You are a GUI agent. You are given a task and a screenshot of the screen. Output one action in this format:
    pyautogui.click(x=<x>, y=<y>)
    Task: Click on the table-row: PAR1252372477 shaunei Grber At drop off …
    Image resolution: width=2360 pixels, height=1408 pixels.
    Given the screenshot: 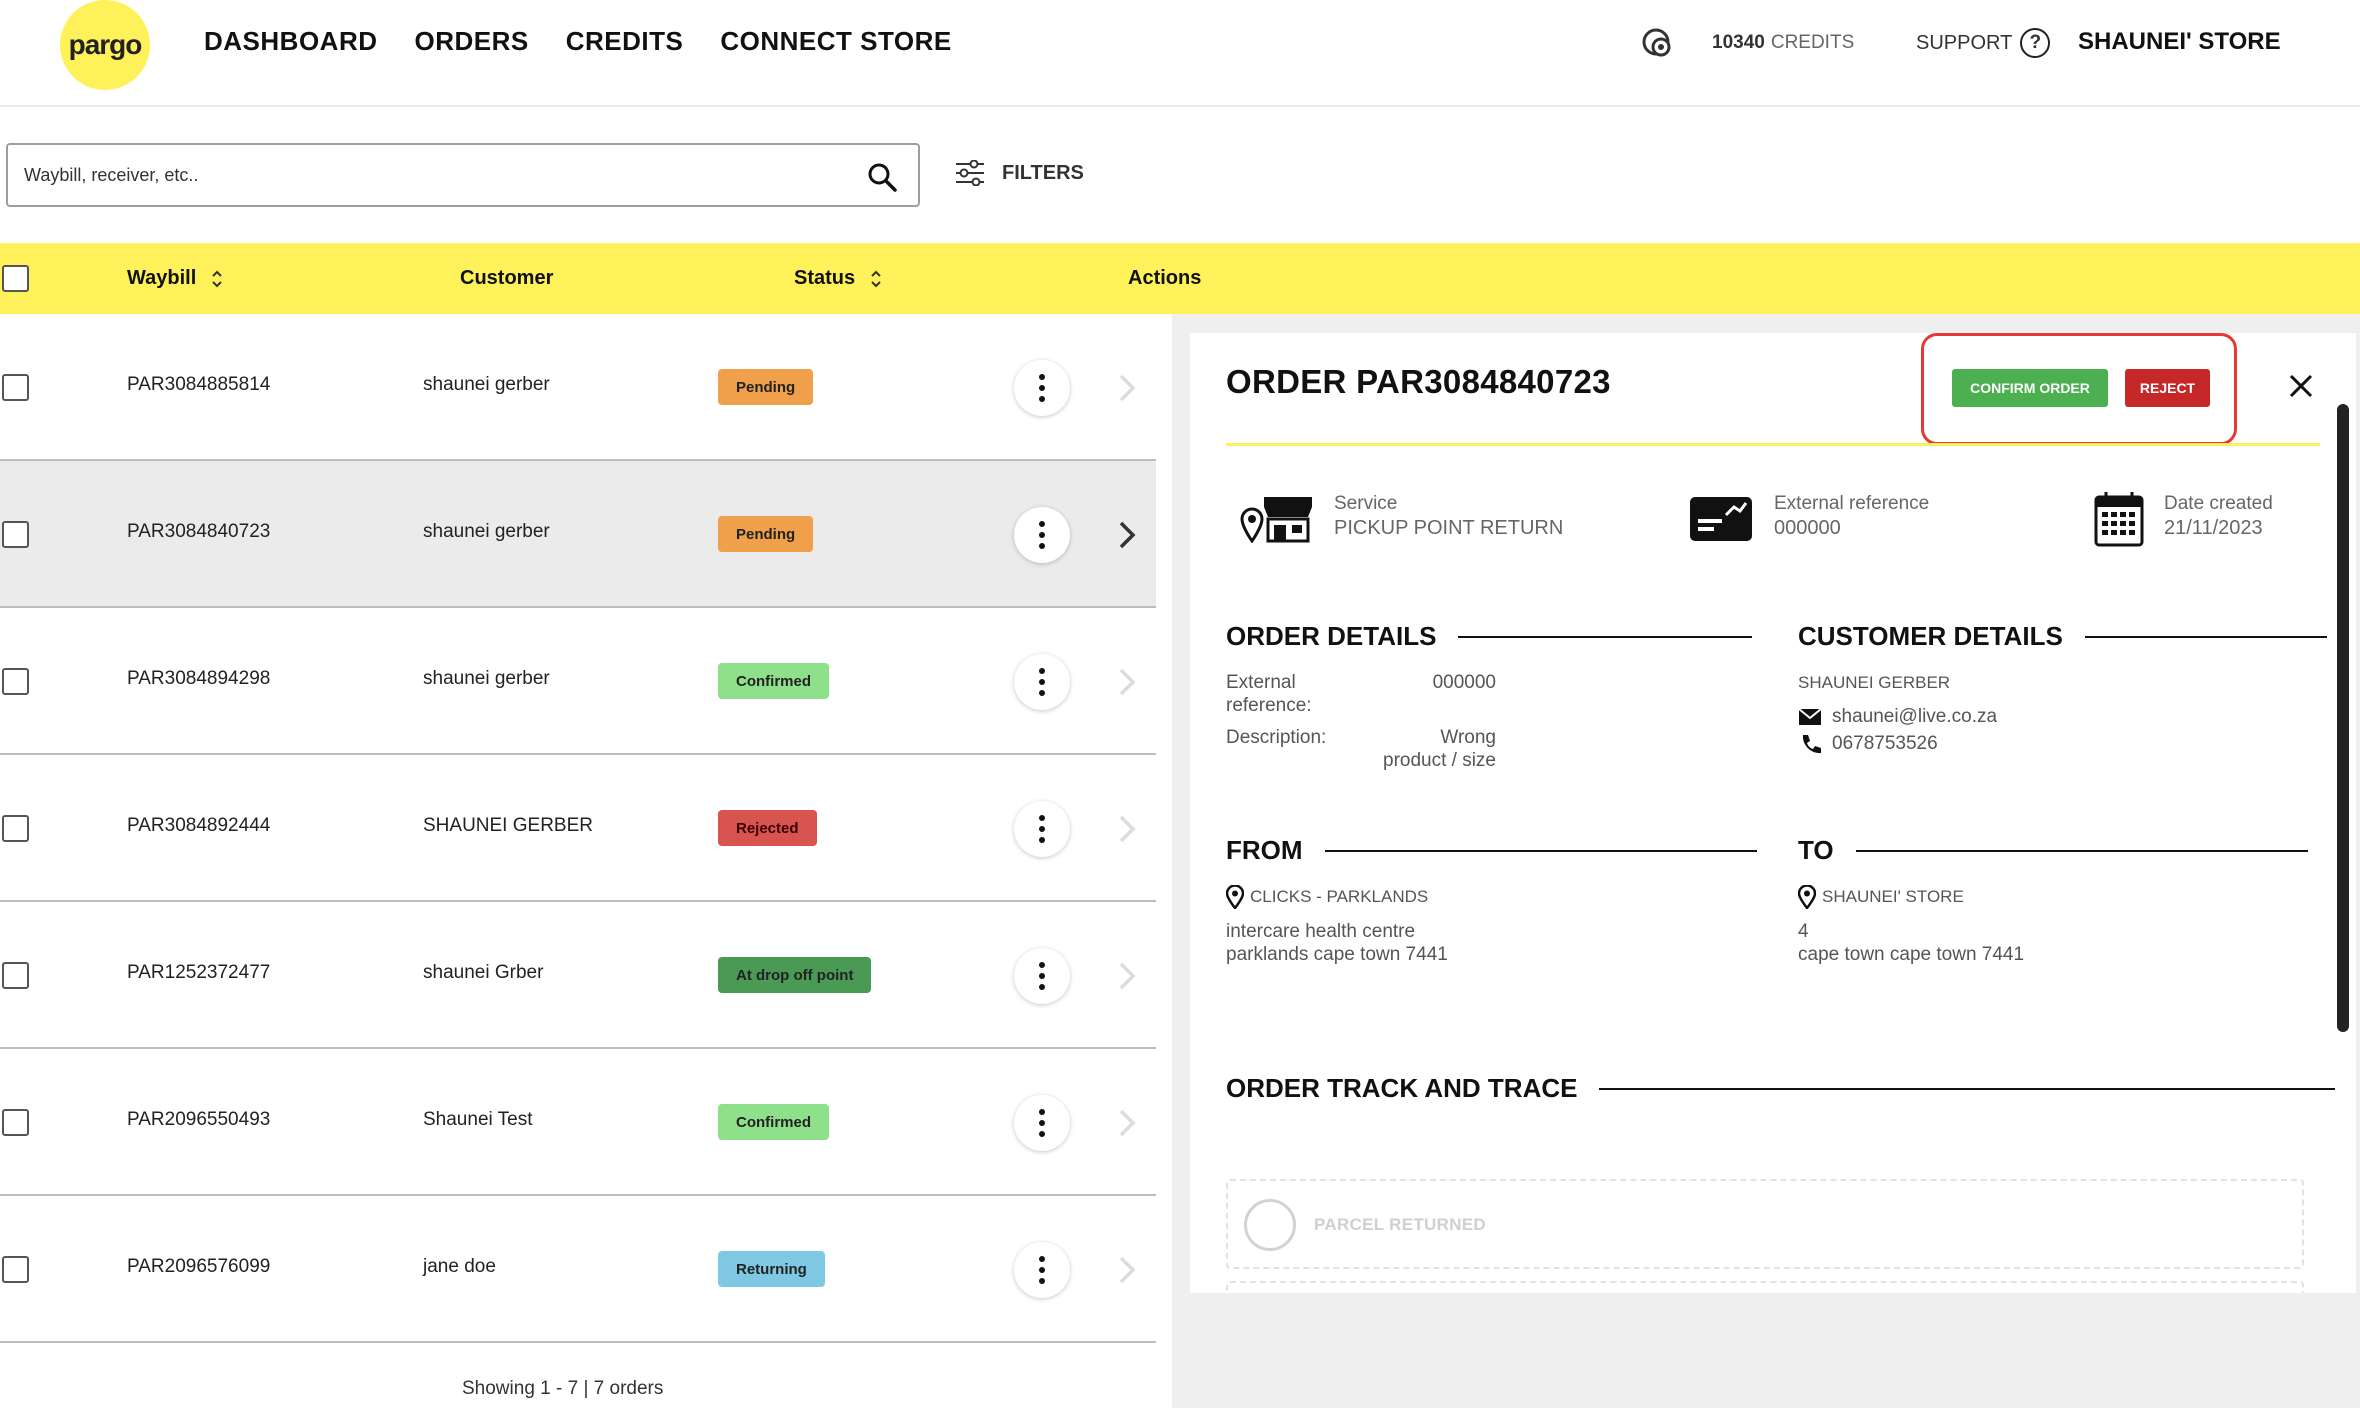 What is the action you would take?
    pyautogui.click(x=578, y=975)
    